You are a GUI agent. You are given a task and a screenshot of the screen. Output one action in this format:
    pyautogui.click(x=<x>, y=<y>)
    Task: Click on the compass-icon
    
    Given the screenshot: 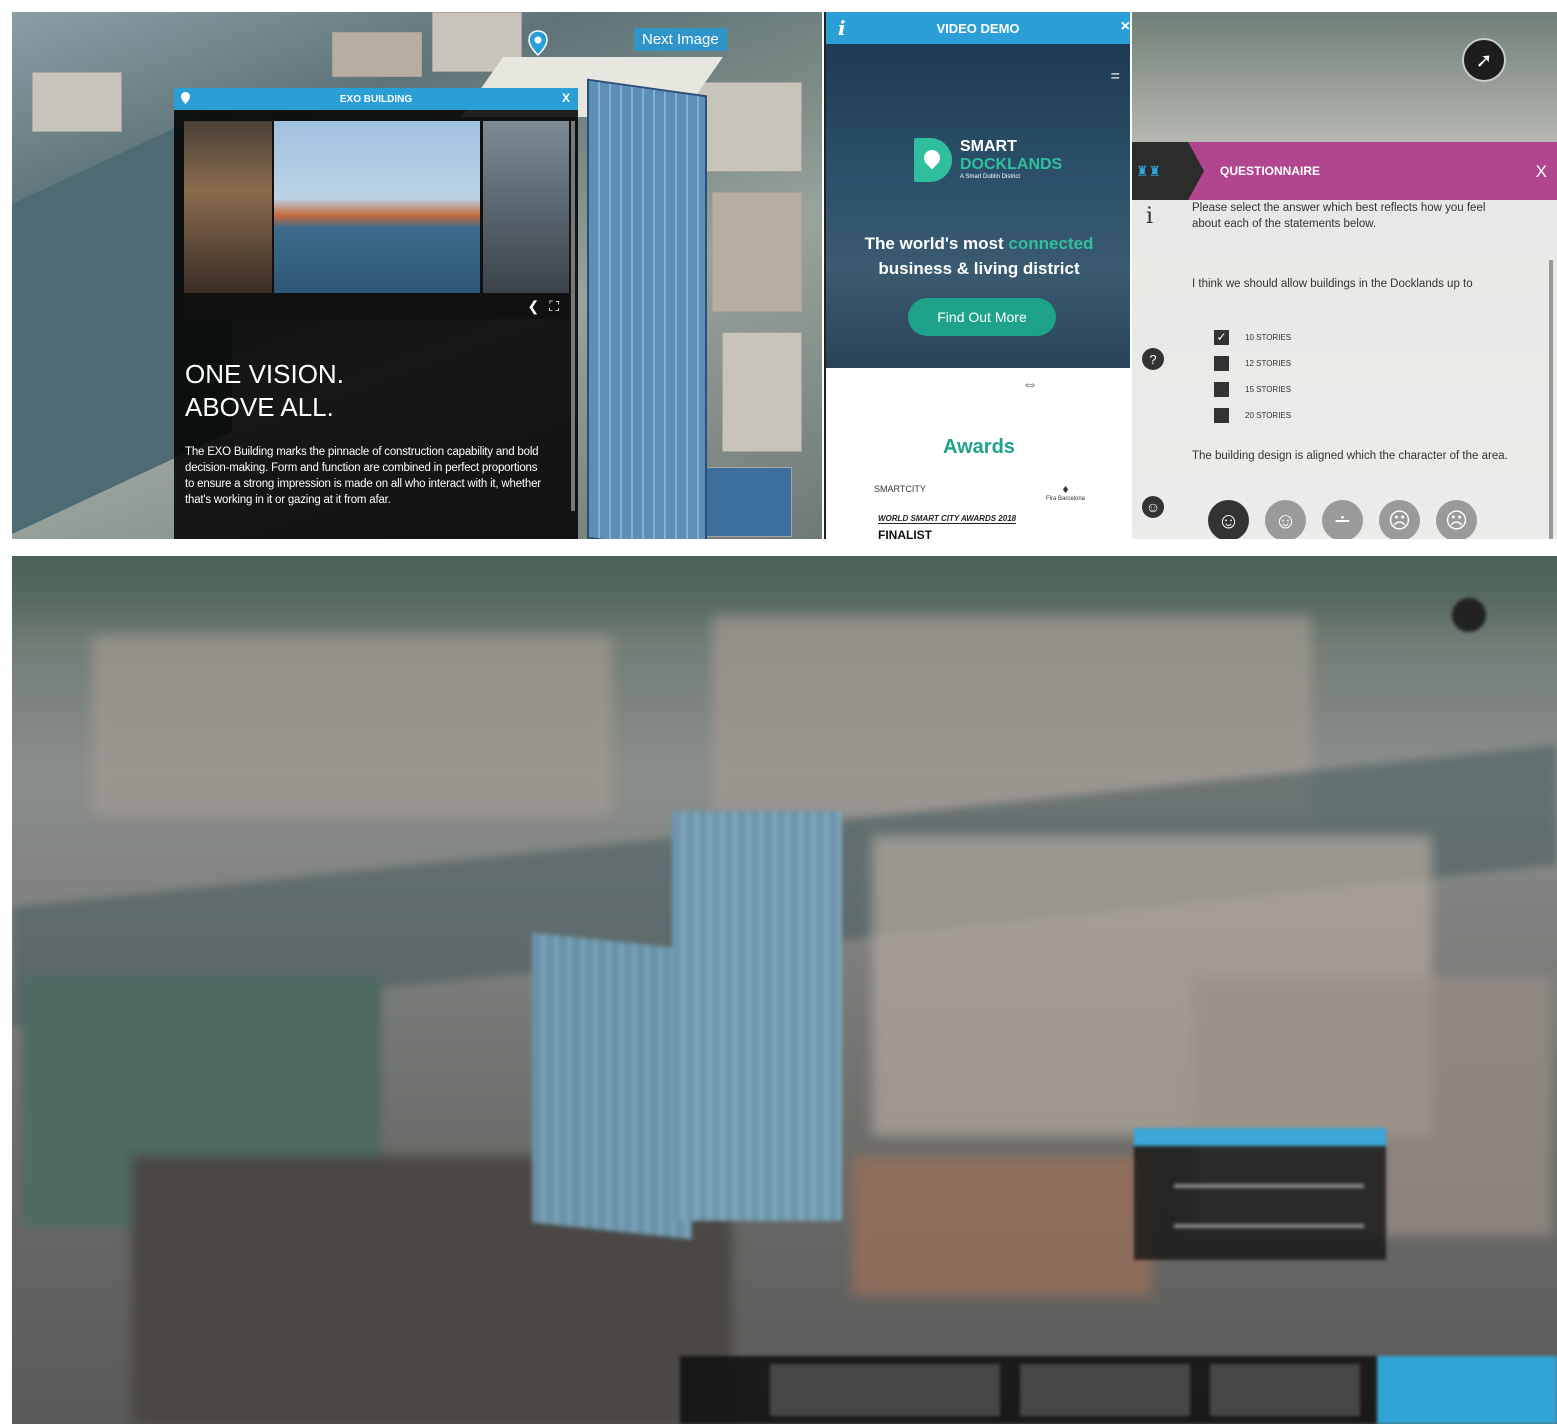 What is the action you would take?
    pyautogui.click(x=1469, y=615)
    